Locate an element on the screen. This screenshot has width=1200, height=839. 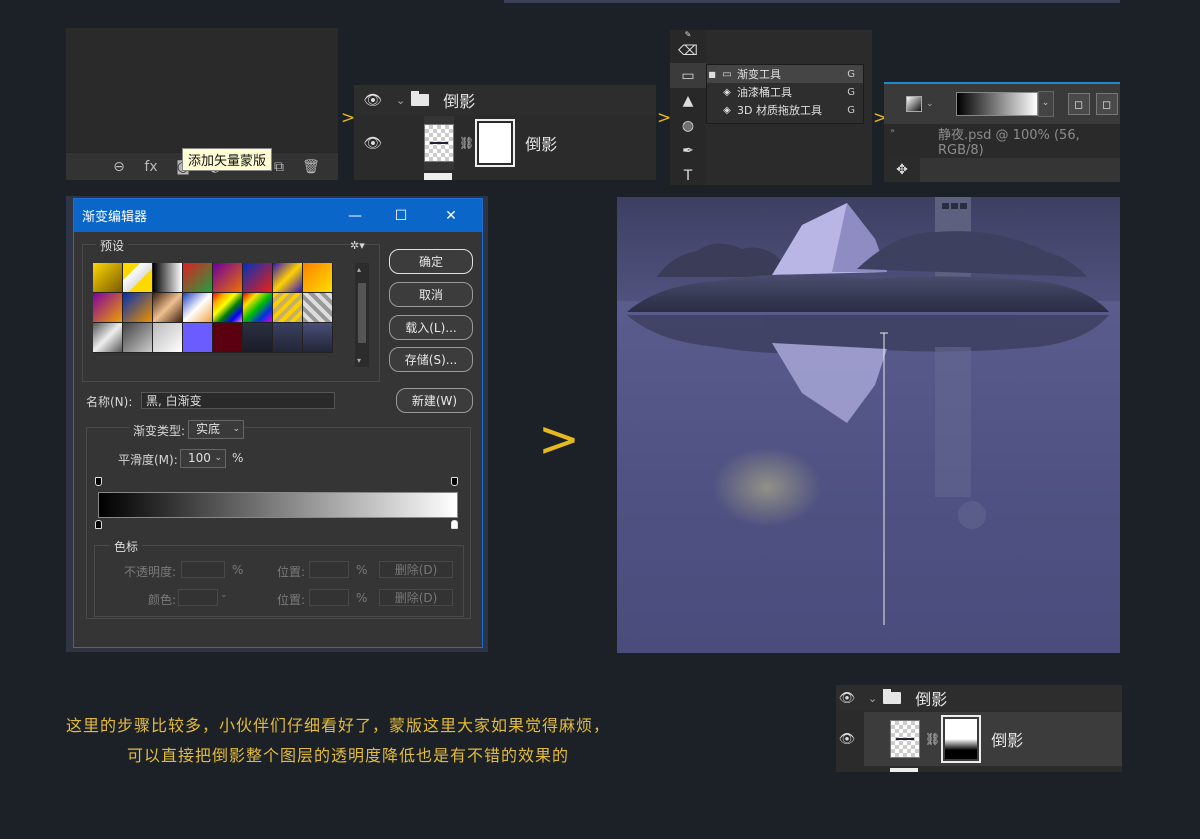
linear-gradient-button: ◻ is located at coordinates (1078, 104).